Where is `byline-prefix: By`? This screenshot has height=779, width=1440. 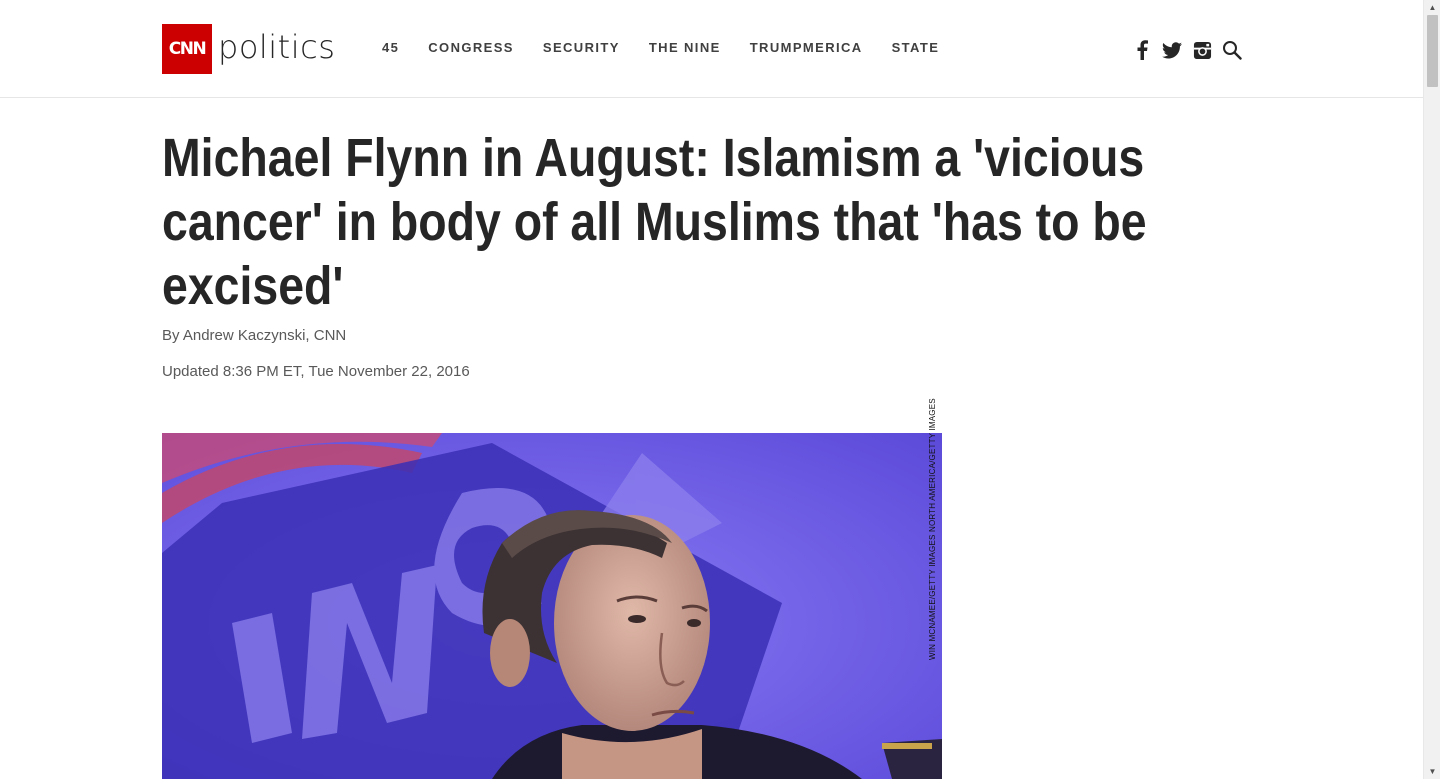 byline-prefix: By is located at coordinates (172, 335).